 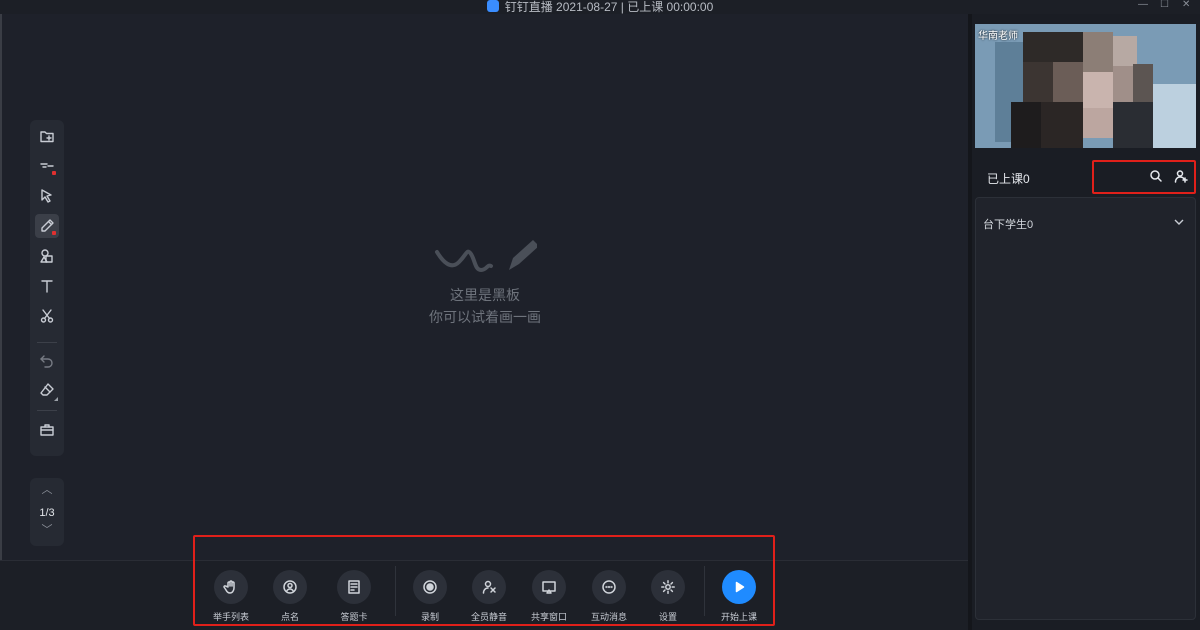 I want to click on window-title-wrap: 钉钉直播 2021-08-27 | 已上课 00:00:00, so click(x=600, y=7).